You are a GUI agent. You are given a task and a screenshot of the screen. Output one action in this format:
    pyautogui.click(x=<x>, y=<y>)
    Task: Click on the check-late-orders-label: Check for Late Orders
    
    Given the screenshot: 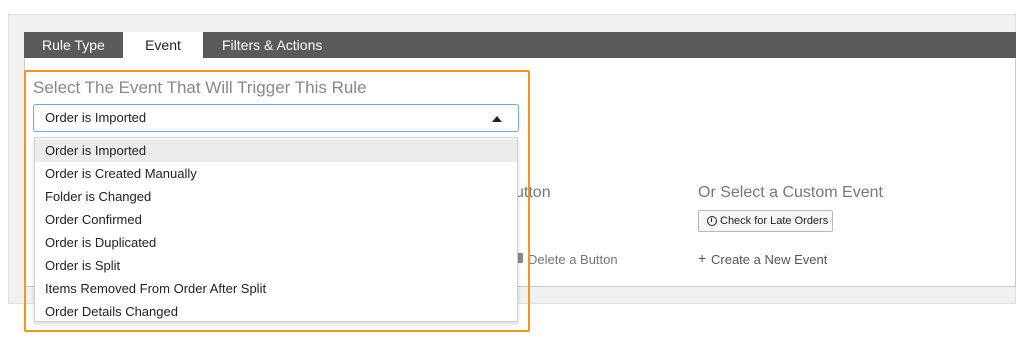 What is the action you would take?
    pyautogui.click(x=774, y=221)
    